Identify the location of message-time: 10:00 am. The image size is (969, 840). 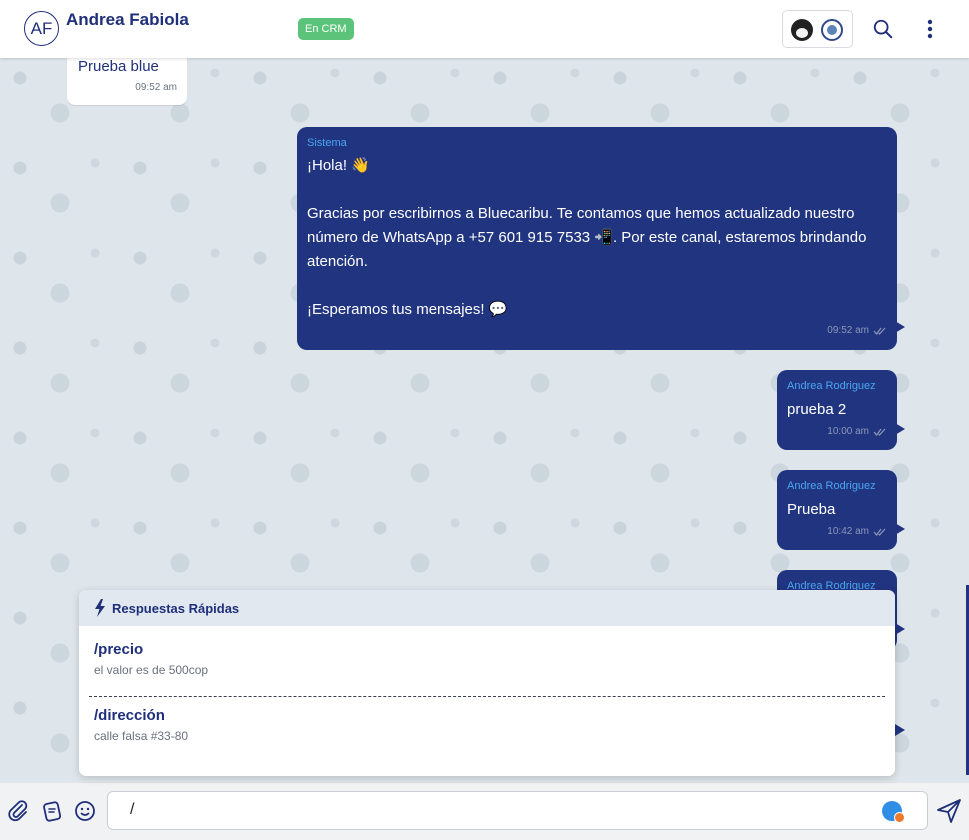
(848, 431).